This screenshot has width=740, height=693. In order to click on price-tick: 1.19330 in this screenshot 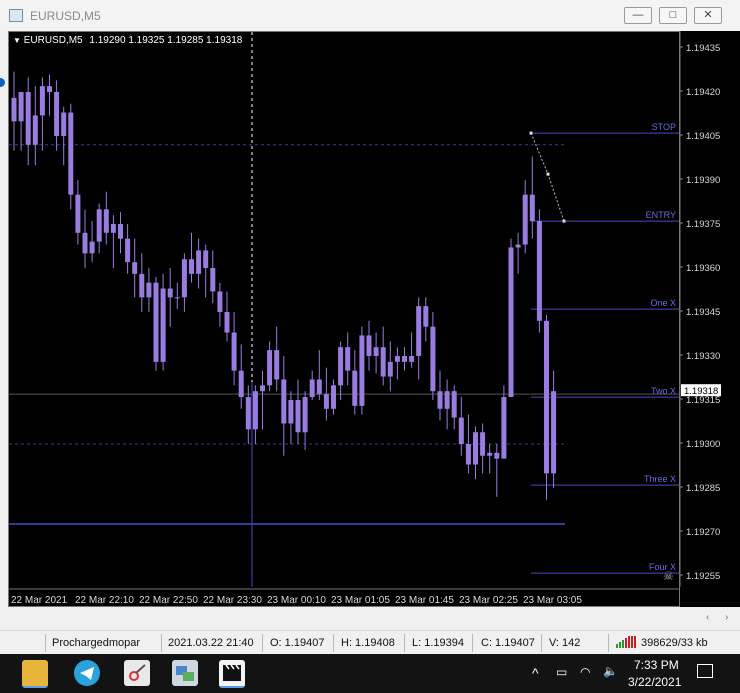, I will do `click(703, 356)`.